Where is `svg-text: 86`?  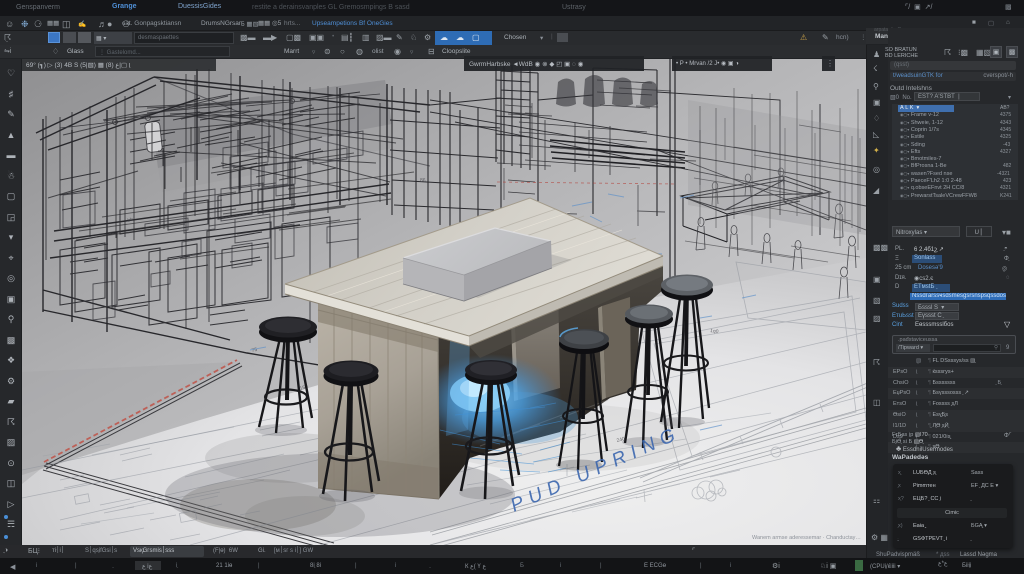 svg-text: 86 is located at coordinates (423, 181).